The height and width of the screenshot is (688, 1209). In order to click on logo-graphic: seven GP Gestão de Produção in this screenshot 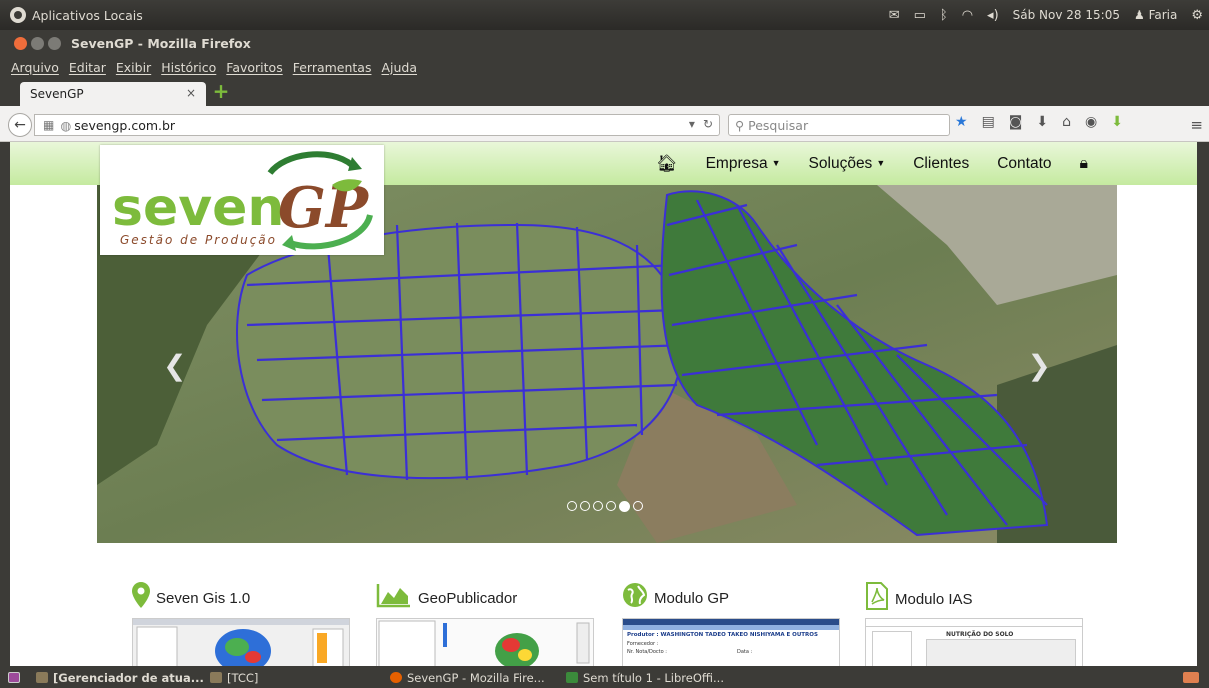, I will do `click(242, 201)`.